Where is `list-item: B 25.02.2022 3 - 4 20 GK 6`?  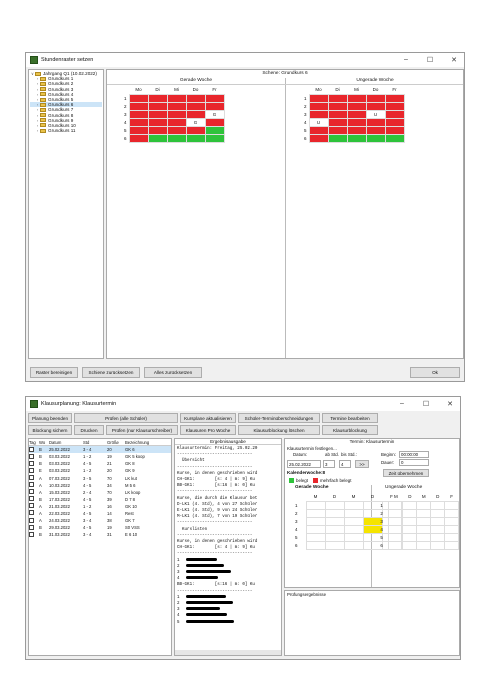 list-item: B 25.02.2022 3 - 4 20 GK 6 is located at coordinates (100, 450).